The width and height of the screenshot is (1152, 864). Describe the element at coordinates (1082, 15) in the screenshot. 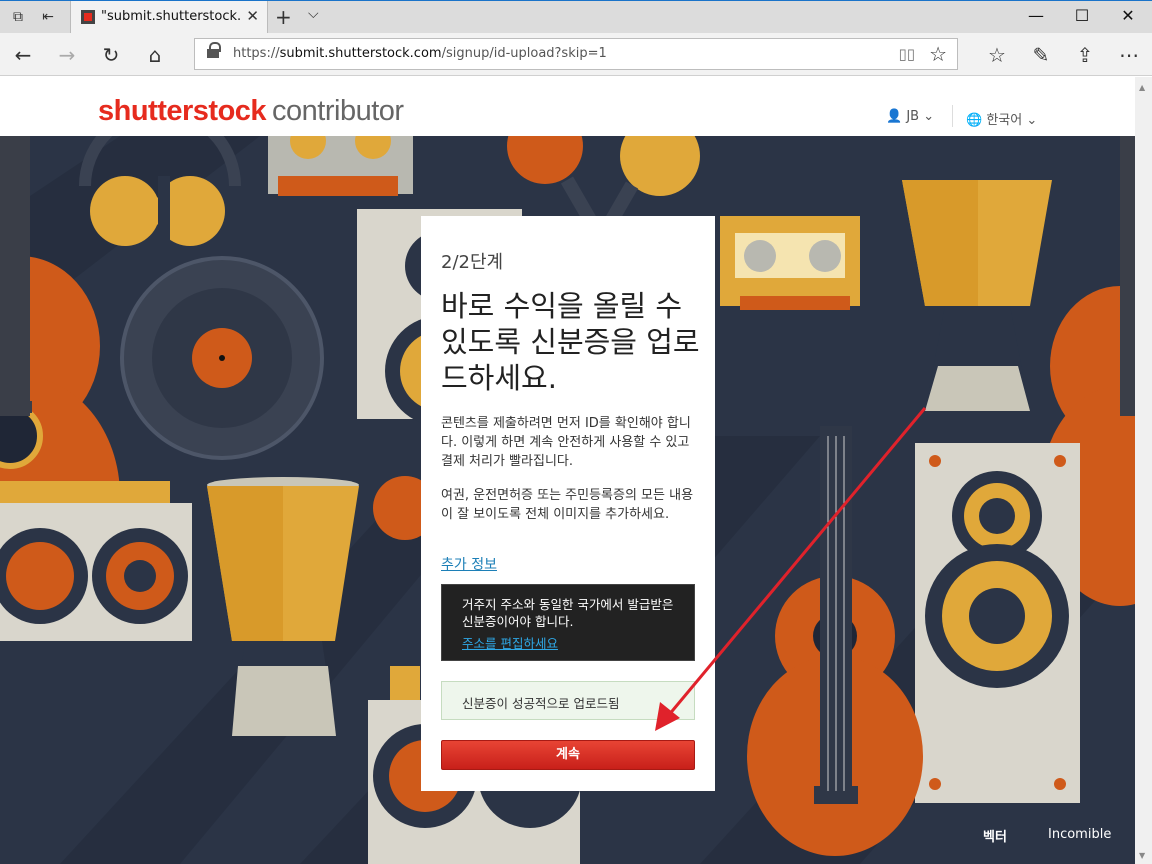

I see `maximize-icon: ☐` at that location.